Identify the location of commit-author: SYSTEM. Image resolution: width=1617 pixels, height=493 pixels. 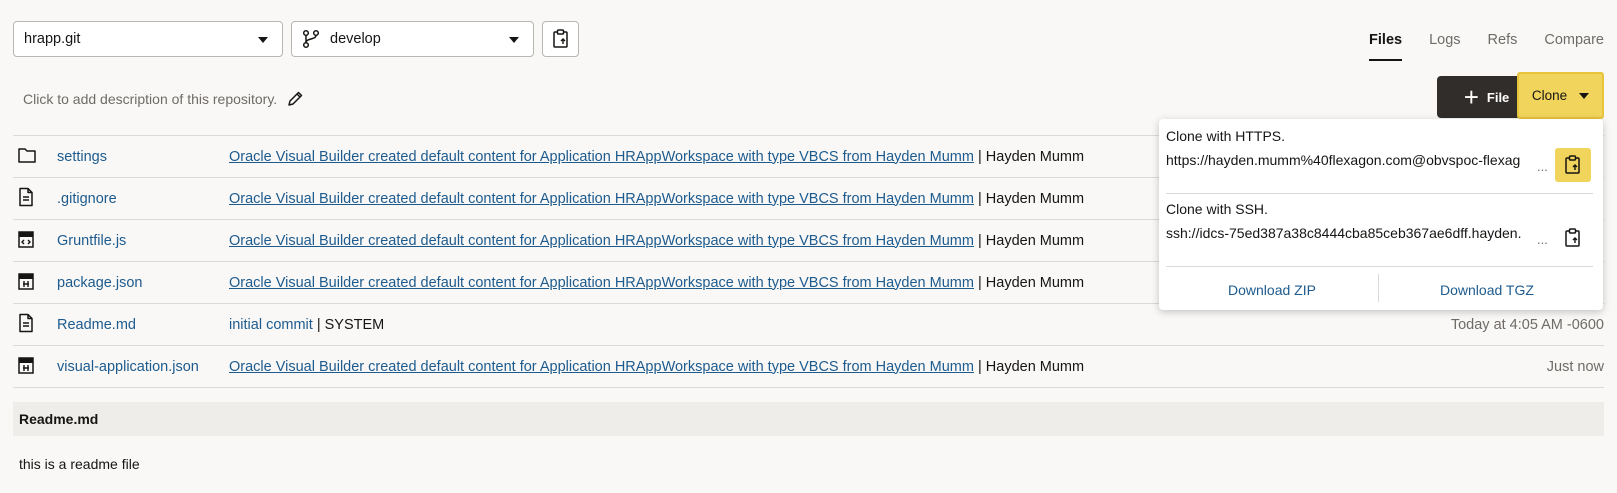
(354, 324).